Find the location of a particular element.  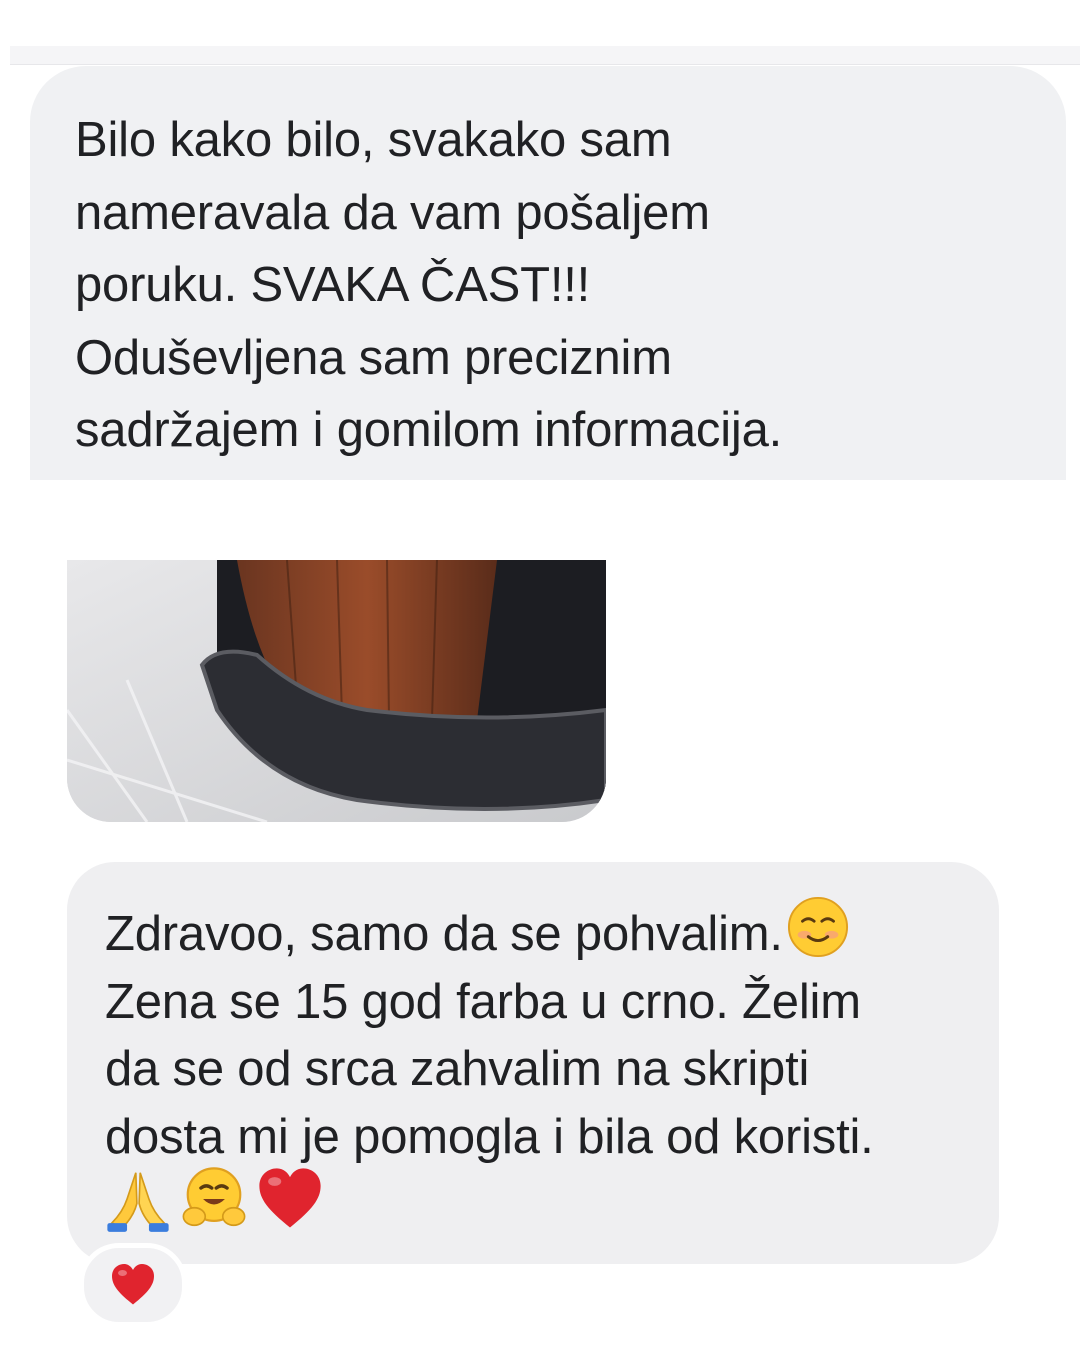

top-divider is located at coordinates (545, 55).